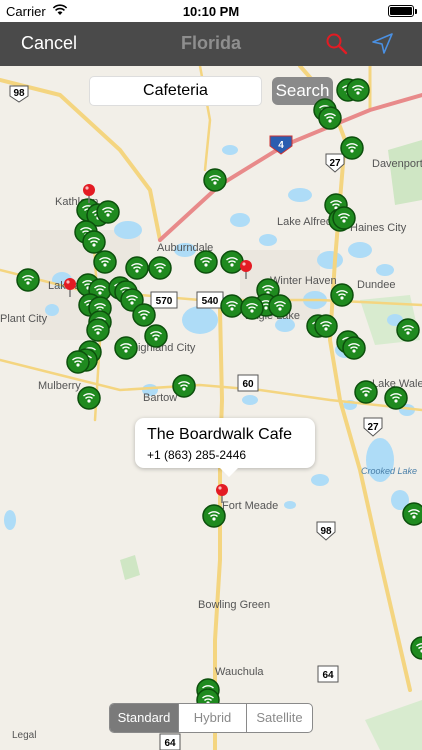 The width and height of the screenshot is (422, 750). What do you see at coordinates (229, 472) in the screenshot?
I see `callout-tail` at bounding box center [229, 472].